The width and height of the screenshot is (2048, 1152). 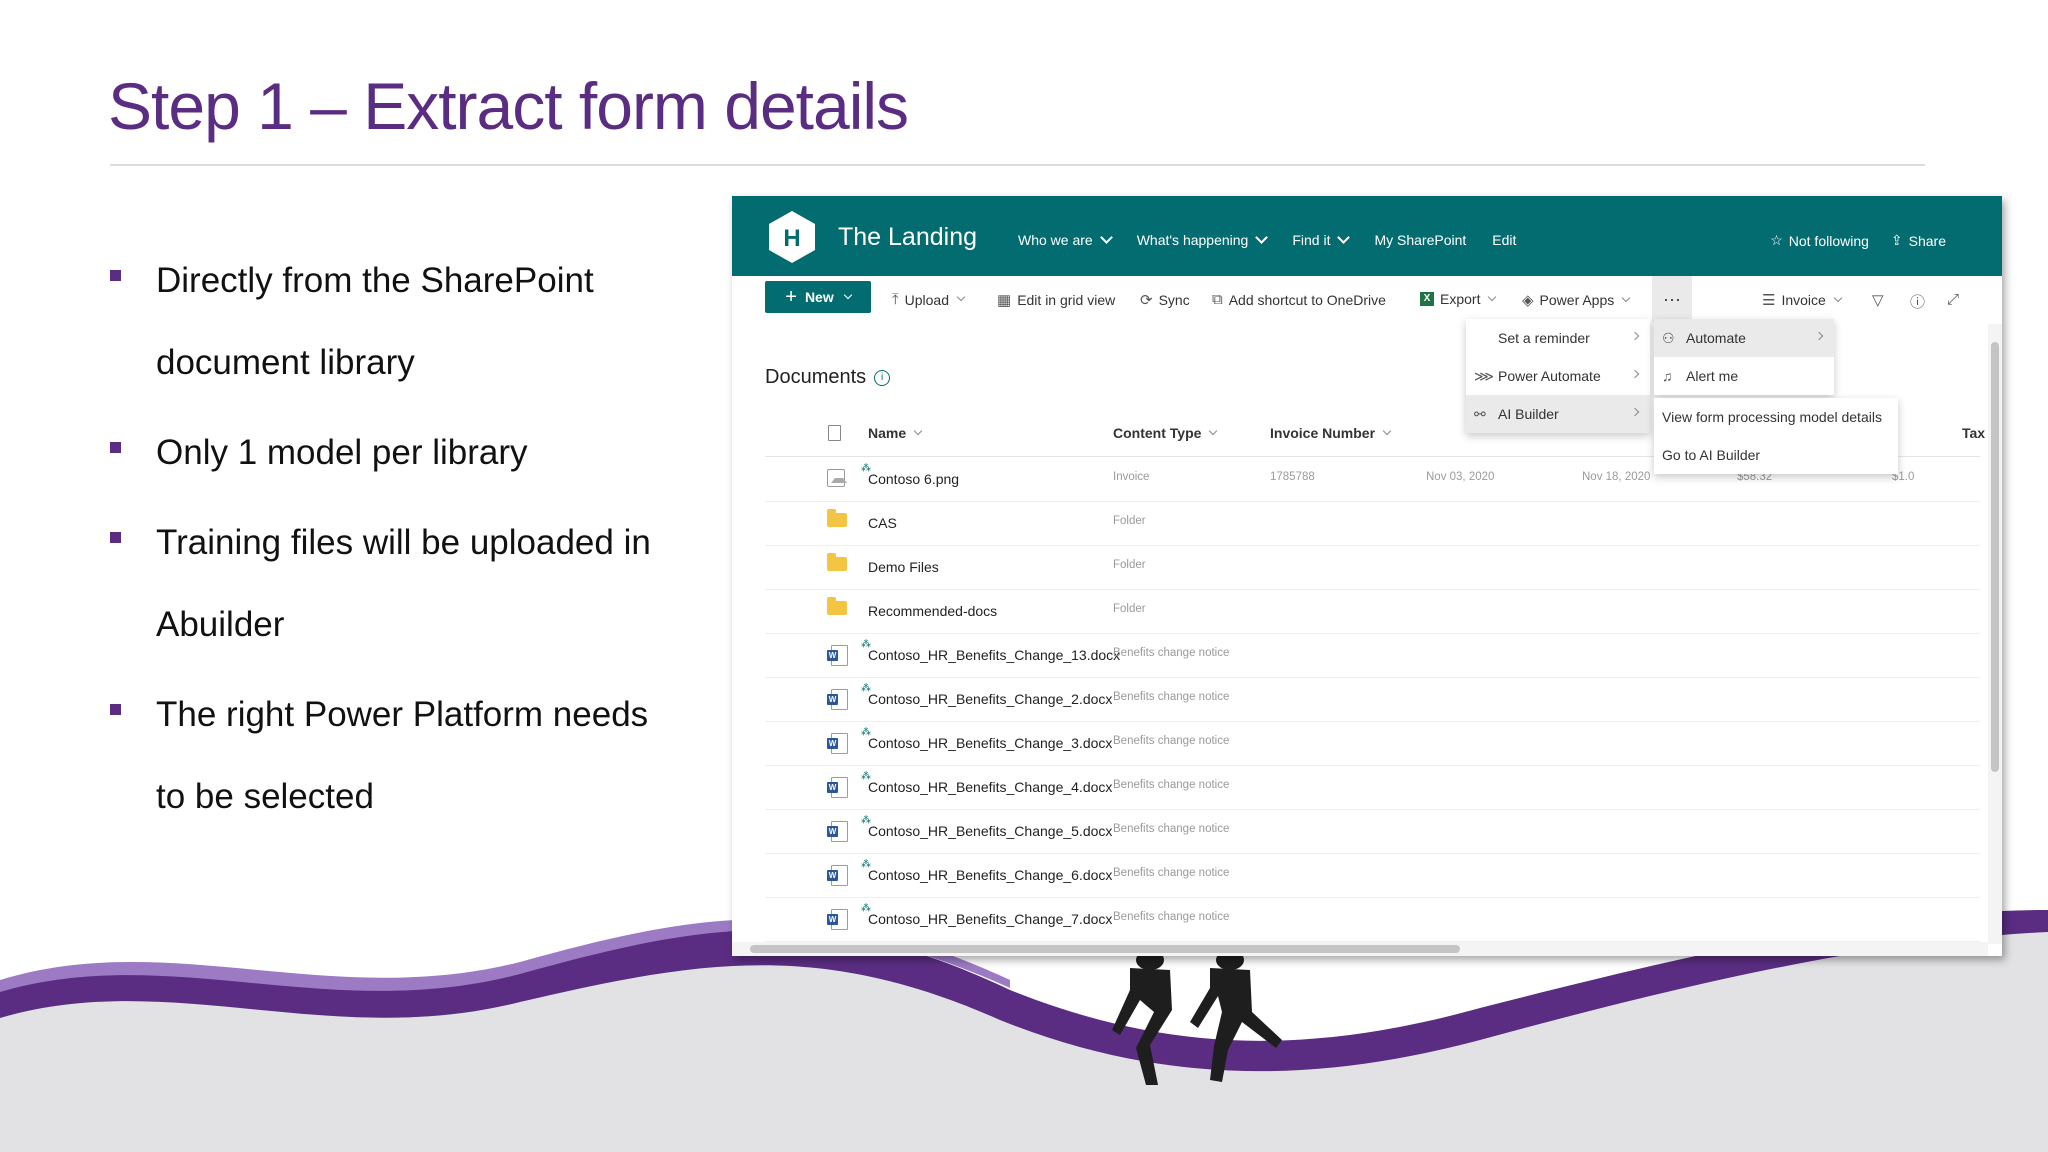 What do you see at coordinates (1171, 785) in the screenshot?
I see `content-type: Benefits change notice` at bounding box center [1171, 785].